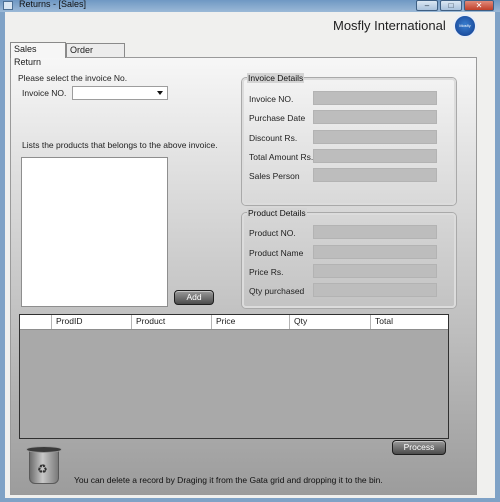  I want to click on company-name: Mosfly International, so click(389, 25).